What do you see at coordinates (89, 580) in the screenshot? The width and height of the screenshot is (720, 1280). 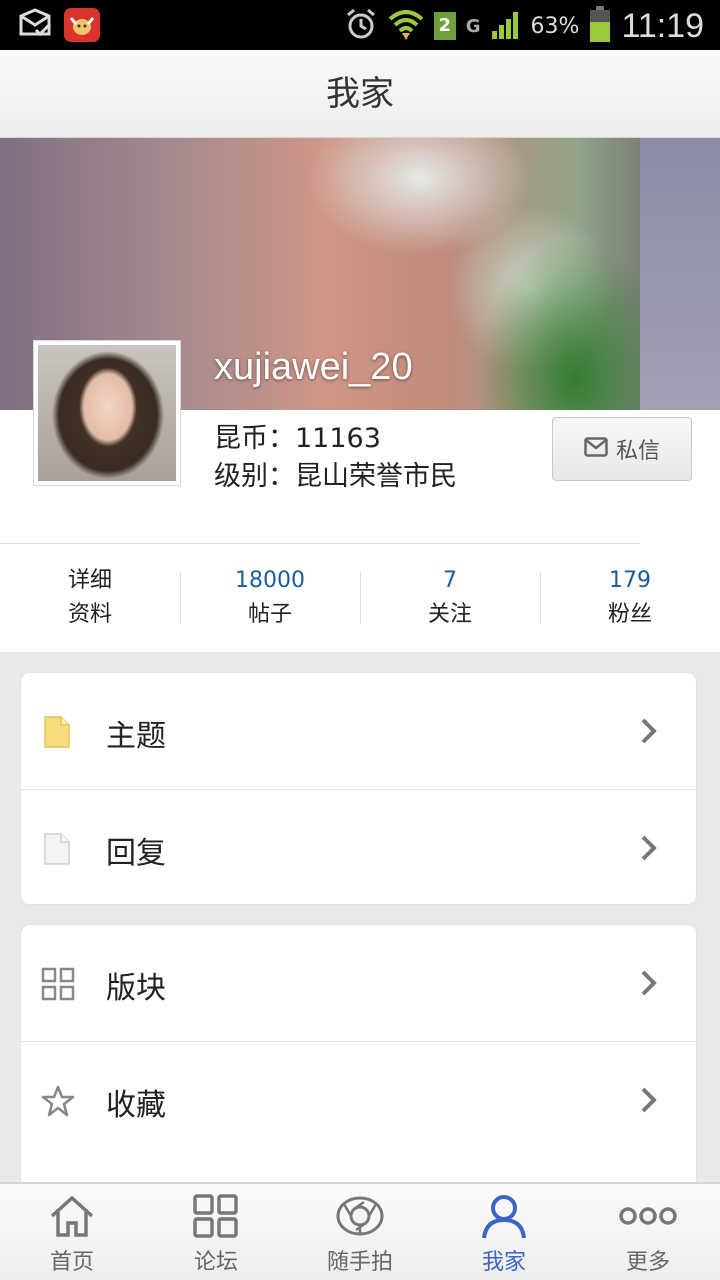 I see `stat-top: 详细` at bounding box center [89, 580].